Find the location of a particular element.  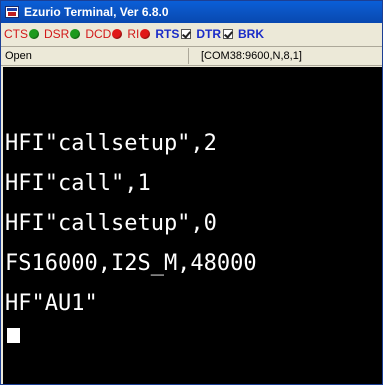

terminal-line: HFI"callsetup",2 is located at coordinates (111, 143).